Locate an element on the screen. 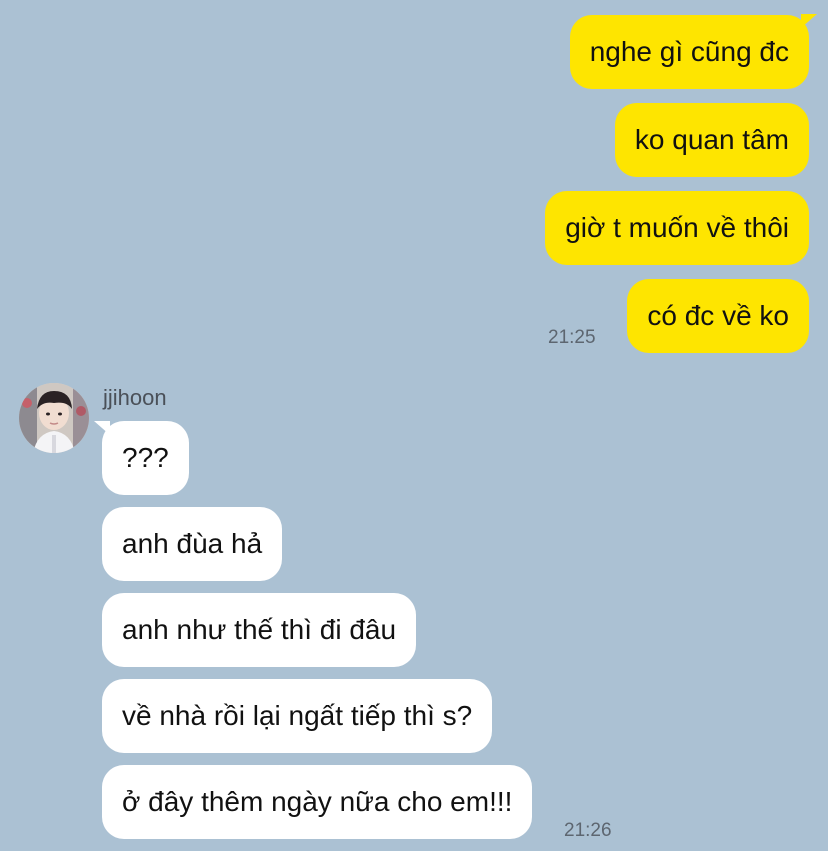 Image resolution: width=828 pixels, height=851 pixels. incoming-message: ở đây thêm ngày nữa cho em!!! is located at coordinates (317, 802).